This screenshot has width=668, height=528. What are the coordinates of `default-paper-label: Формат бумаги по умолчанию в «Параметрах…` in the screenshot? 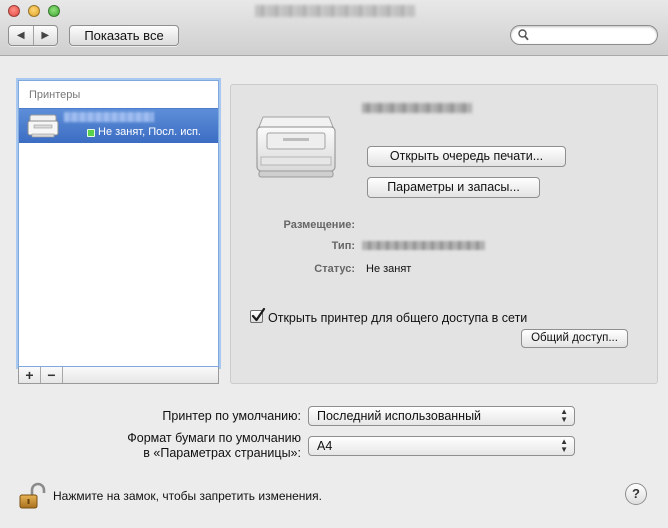 It's located at (214, 446).